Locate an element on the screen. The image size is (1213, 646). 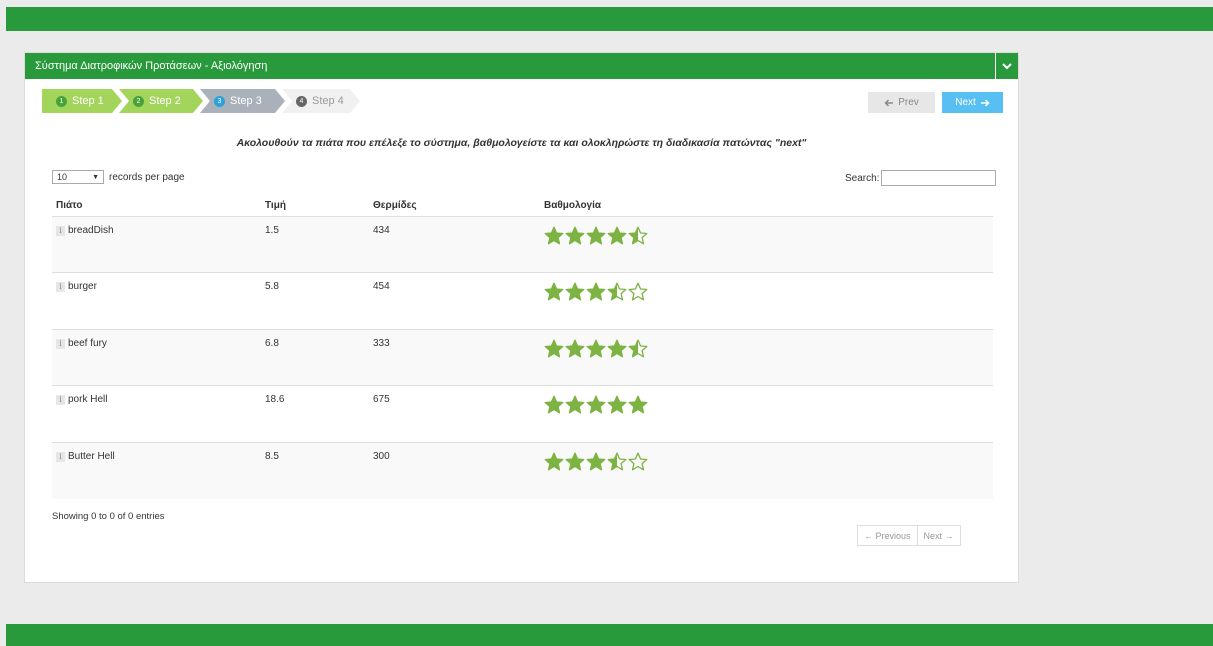
pagination: ← Previous Next → is located at coordinates (909, 535).